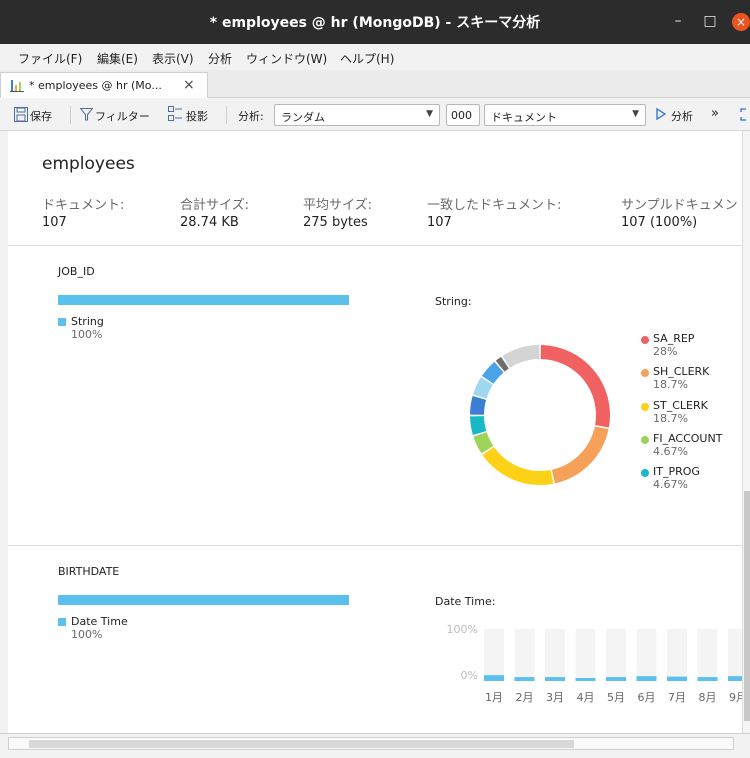  I want to click on legend-dot-sa-rep, so click(645, 340).